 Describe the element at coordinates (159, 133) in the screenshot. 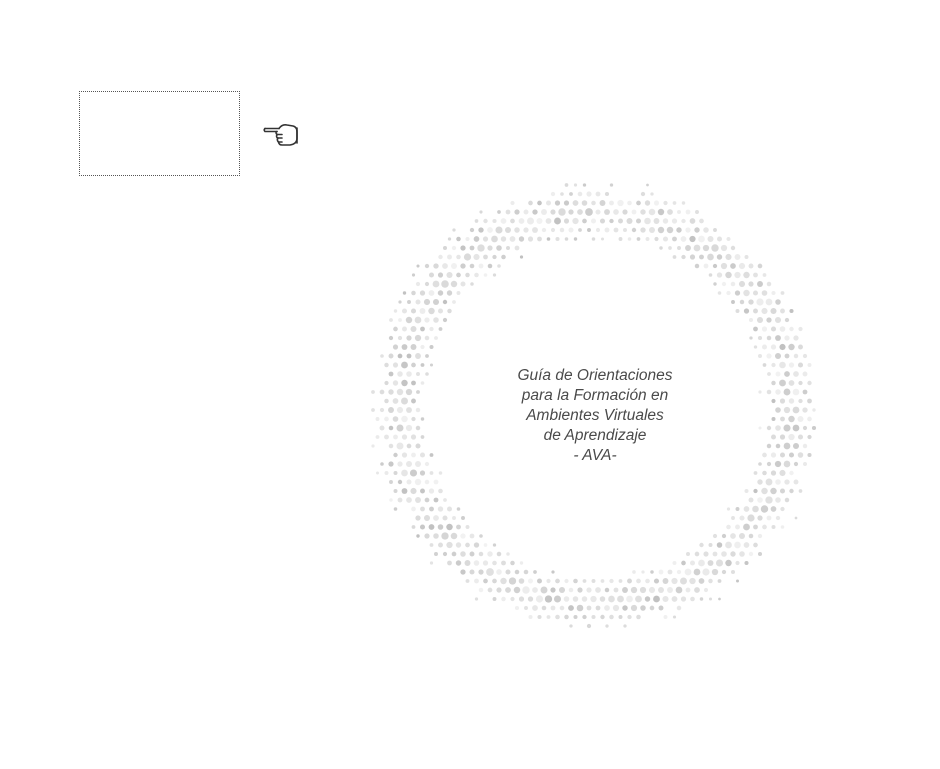

I see `empty-frame` at that location.